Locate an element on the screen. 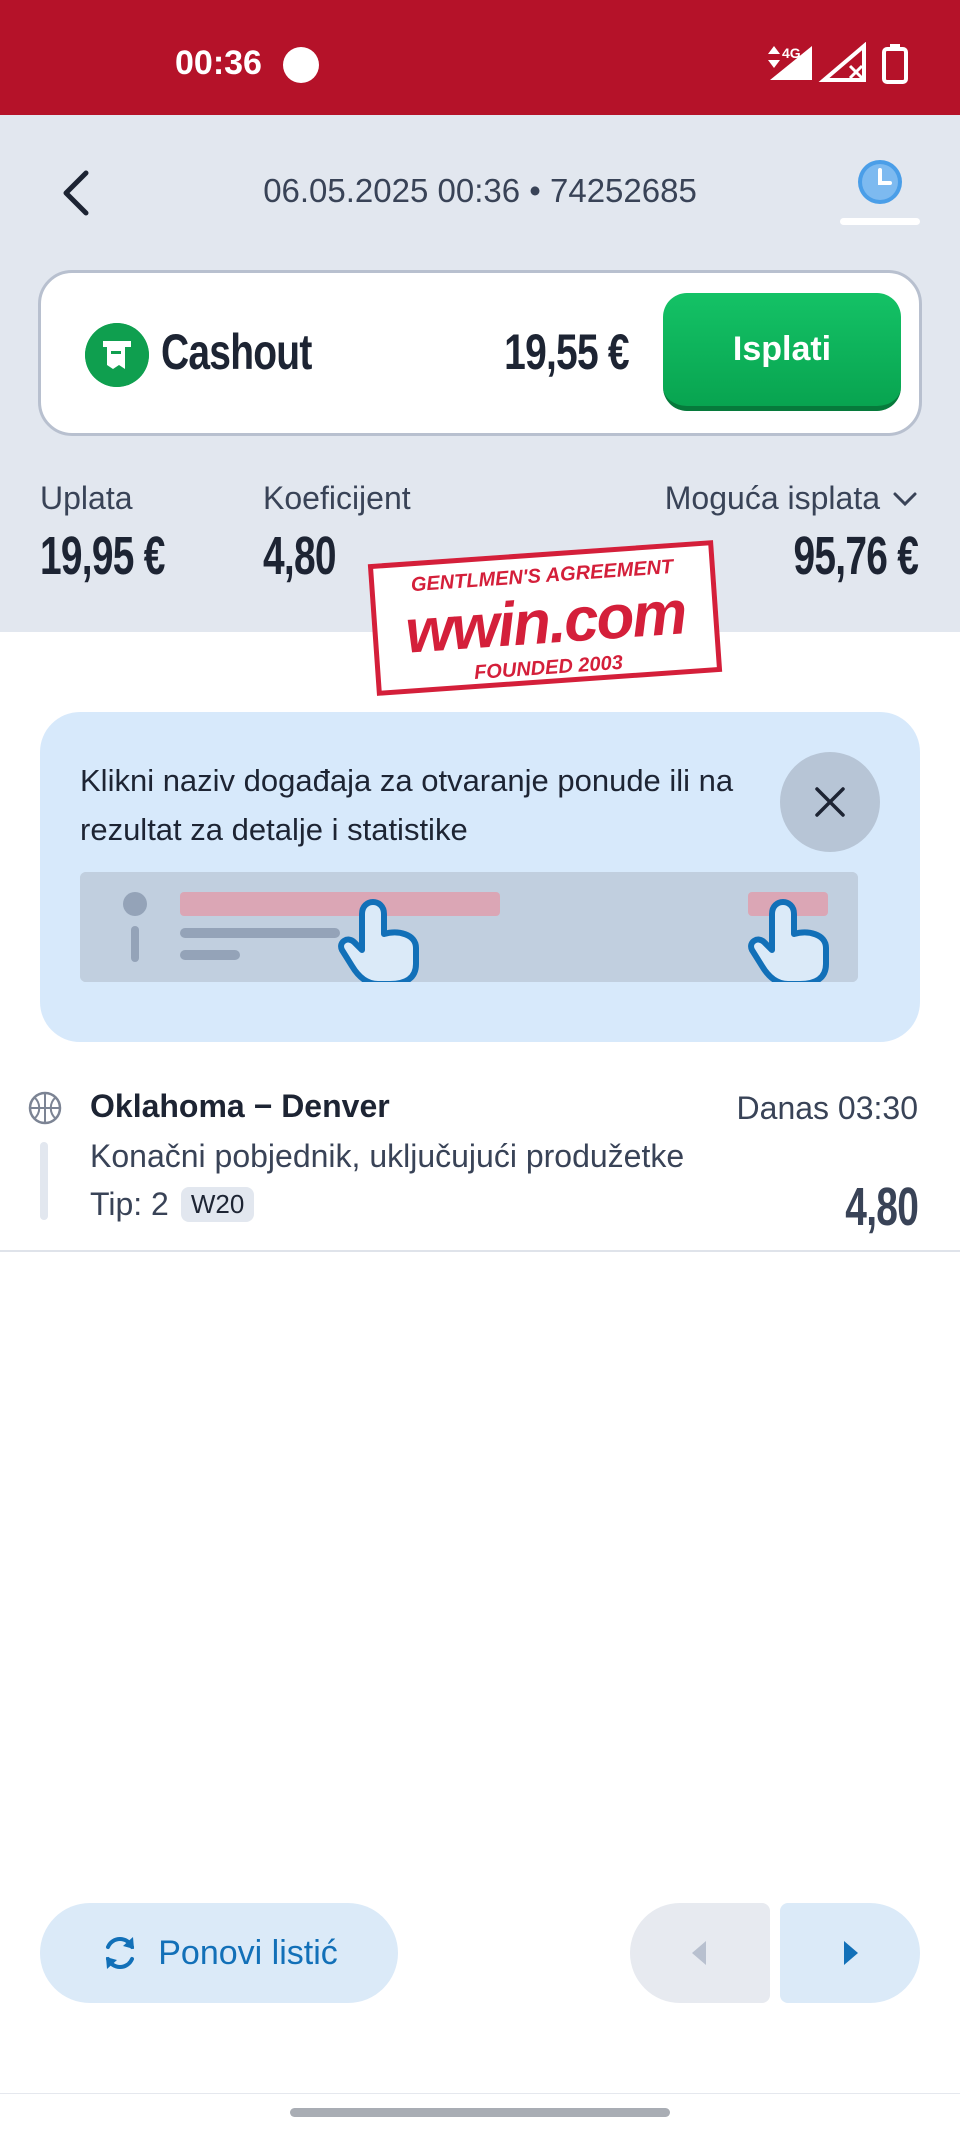  recording-dot-icon is located at coordinates (301, 65).